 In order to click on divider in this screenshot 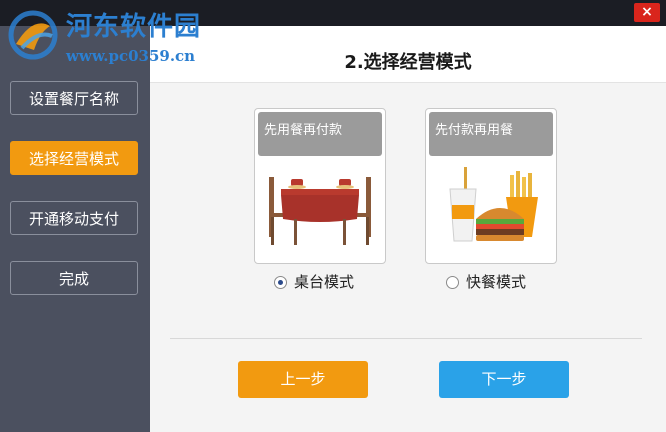, I will do `click(406, 338)`.